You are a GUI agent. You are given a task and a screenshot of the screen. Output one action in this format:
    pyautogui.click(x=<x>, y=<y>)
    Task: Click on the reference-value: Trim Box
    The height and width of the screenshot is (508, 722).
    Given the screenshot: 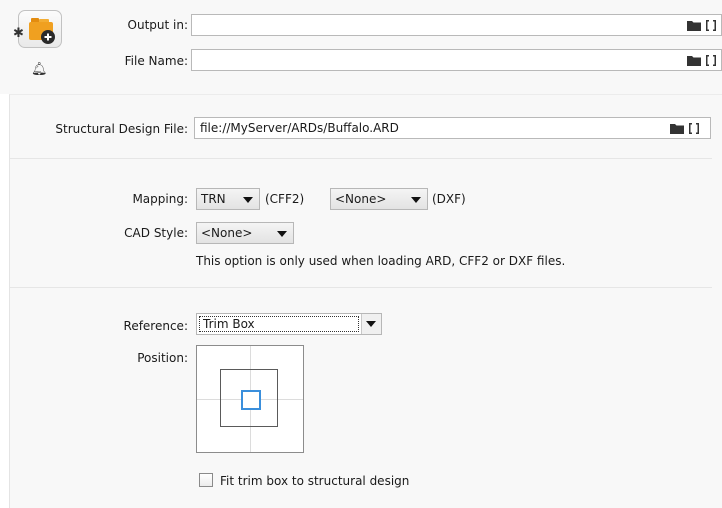 What is the action you would take?
    pyautogui.click(x=279, y=324)
    